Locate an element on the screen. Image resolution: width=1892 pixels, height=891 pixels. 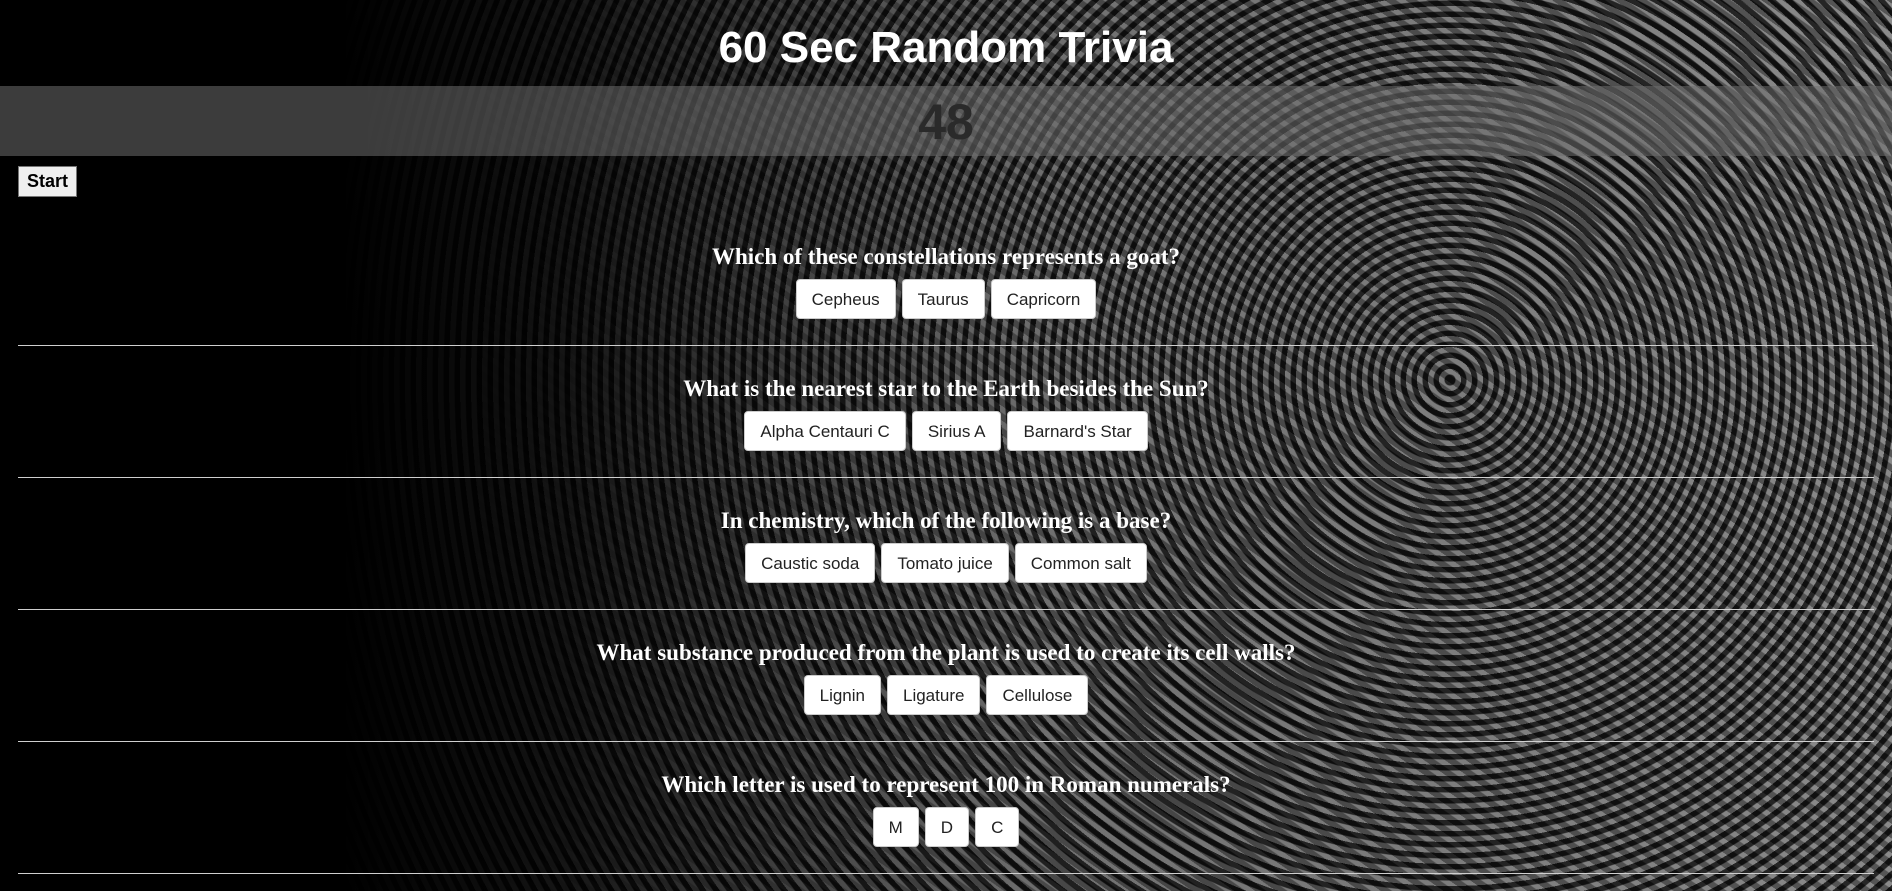
answer-button: Ligature is located at coordinates (934, 695).